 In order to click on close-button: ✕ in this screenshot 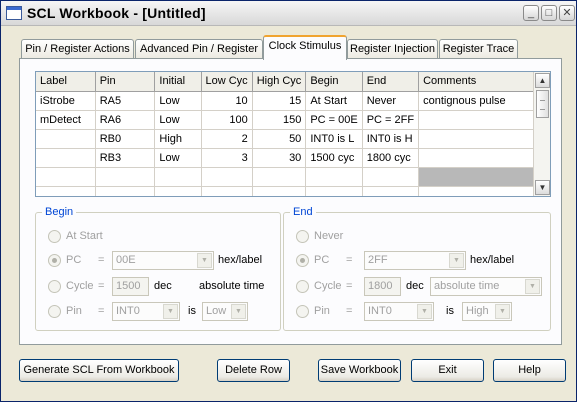, I will do `click(567, 13)`.